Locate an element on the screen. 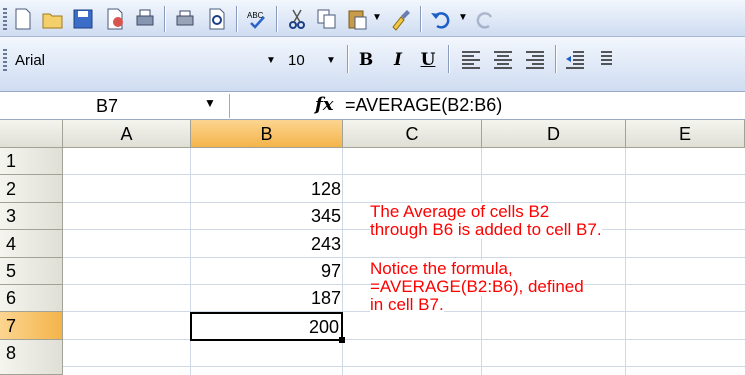 The image size is (745, 375). spelling-icon: ABC is located at coordinates (257, 19).